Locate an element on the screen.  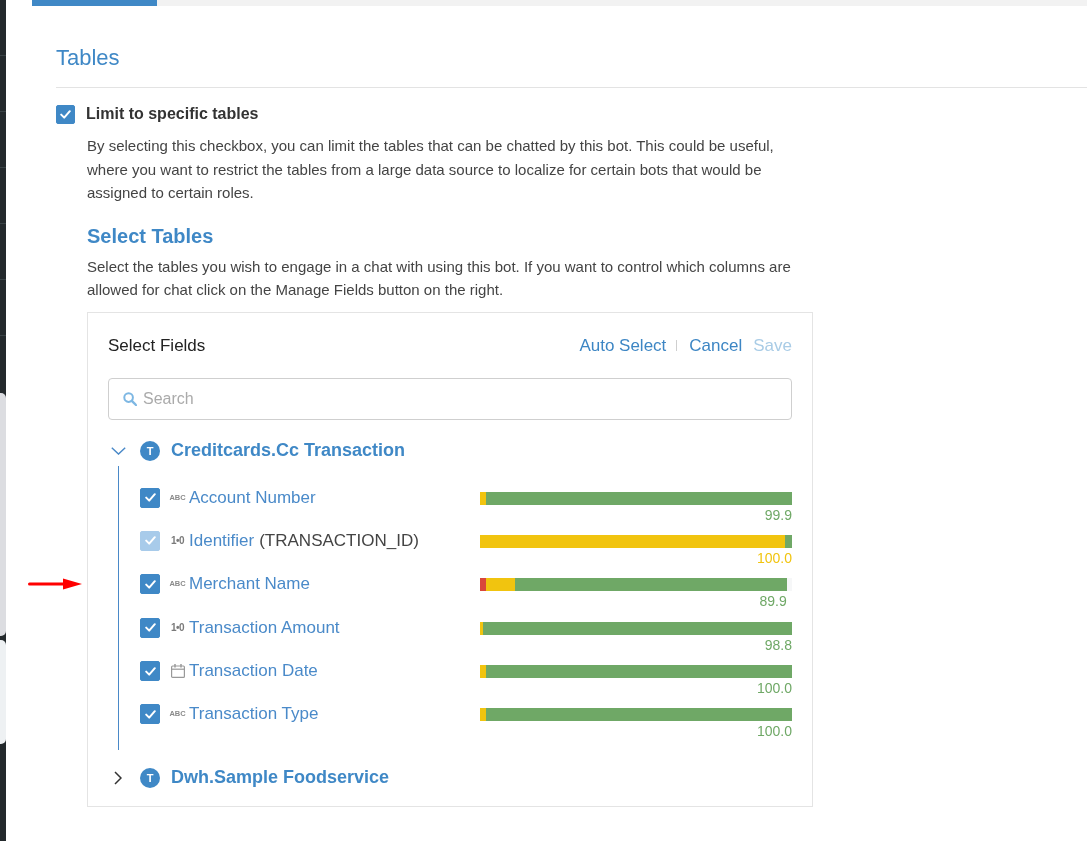
column-name: (TRANSACTION_ID) is located at coordinates (339, 540).